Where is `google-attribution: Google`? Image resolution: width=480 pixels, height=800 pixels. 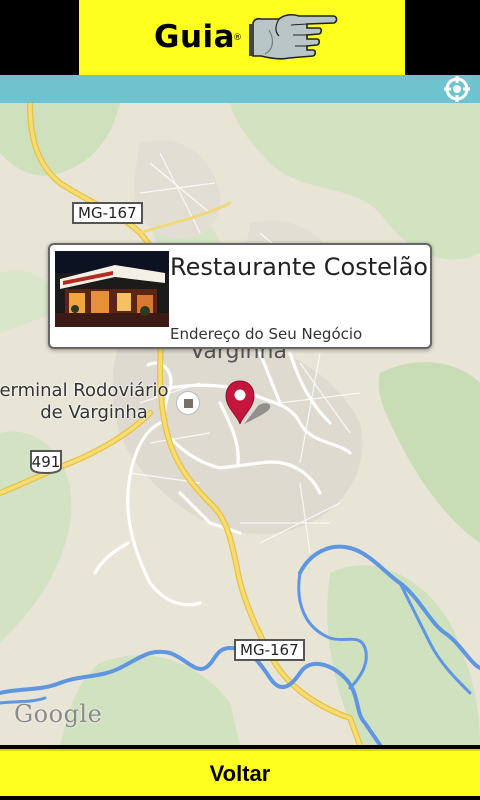 google-attribution: Google is located at coordinates (58, 714).